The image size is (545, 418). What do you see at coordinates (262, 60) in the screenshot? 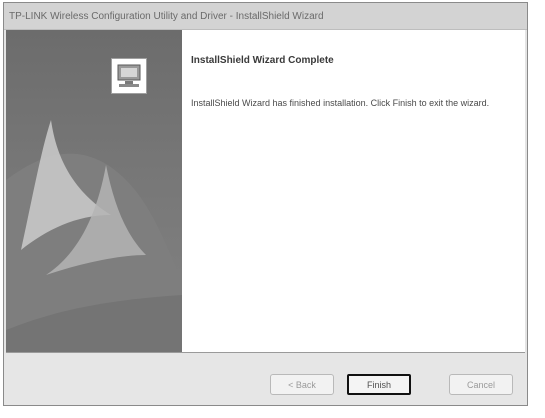
I see `wizard-heading: InstallShield Wizard Complete` at bounding box center [262, 60].